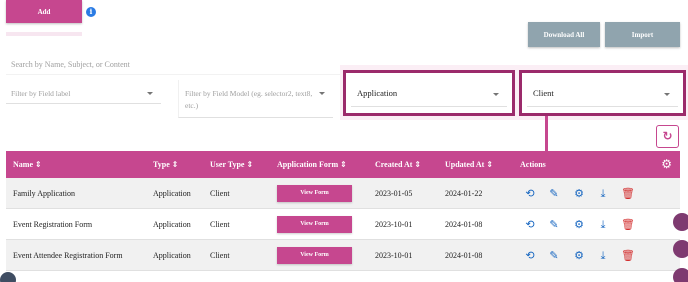 The height and width of the screenshot is (282, 688). Describe the element at coordinates (23, 164) in the screenshot. I see `column-header-name-label: Name` at that location.